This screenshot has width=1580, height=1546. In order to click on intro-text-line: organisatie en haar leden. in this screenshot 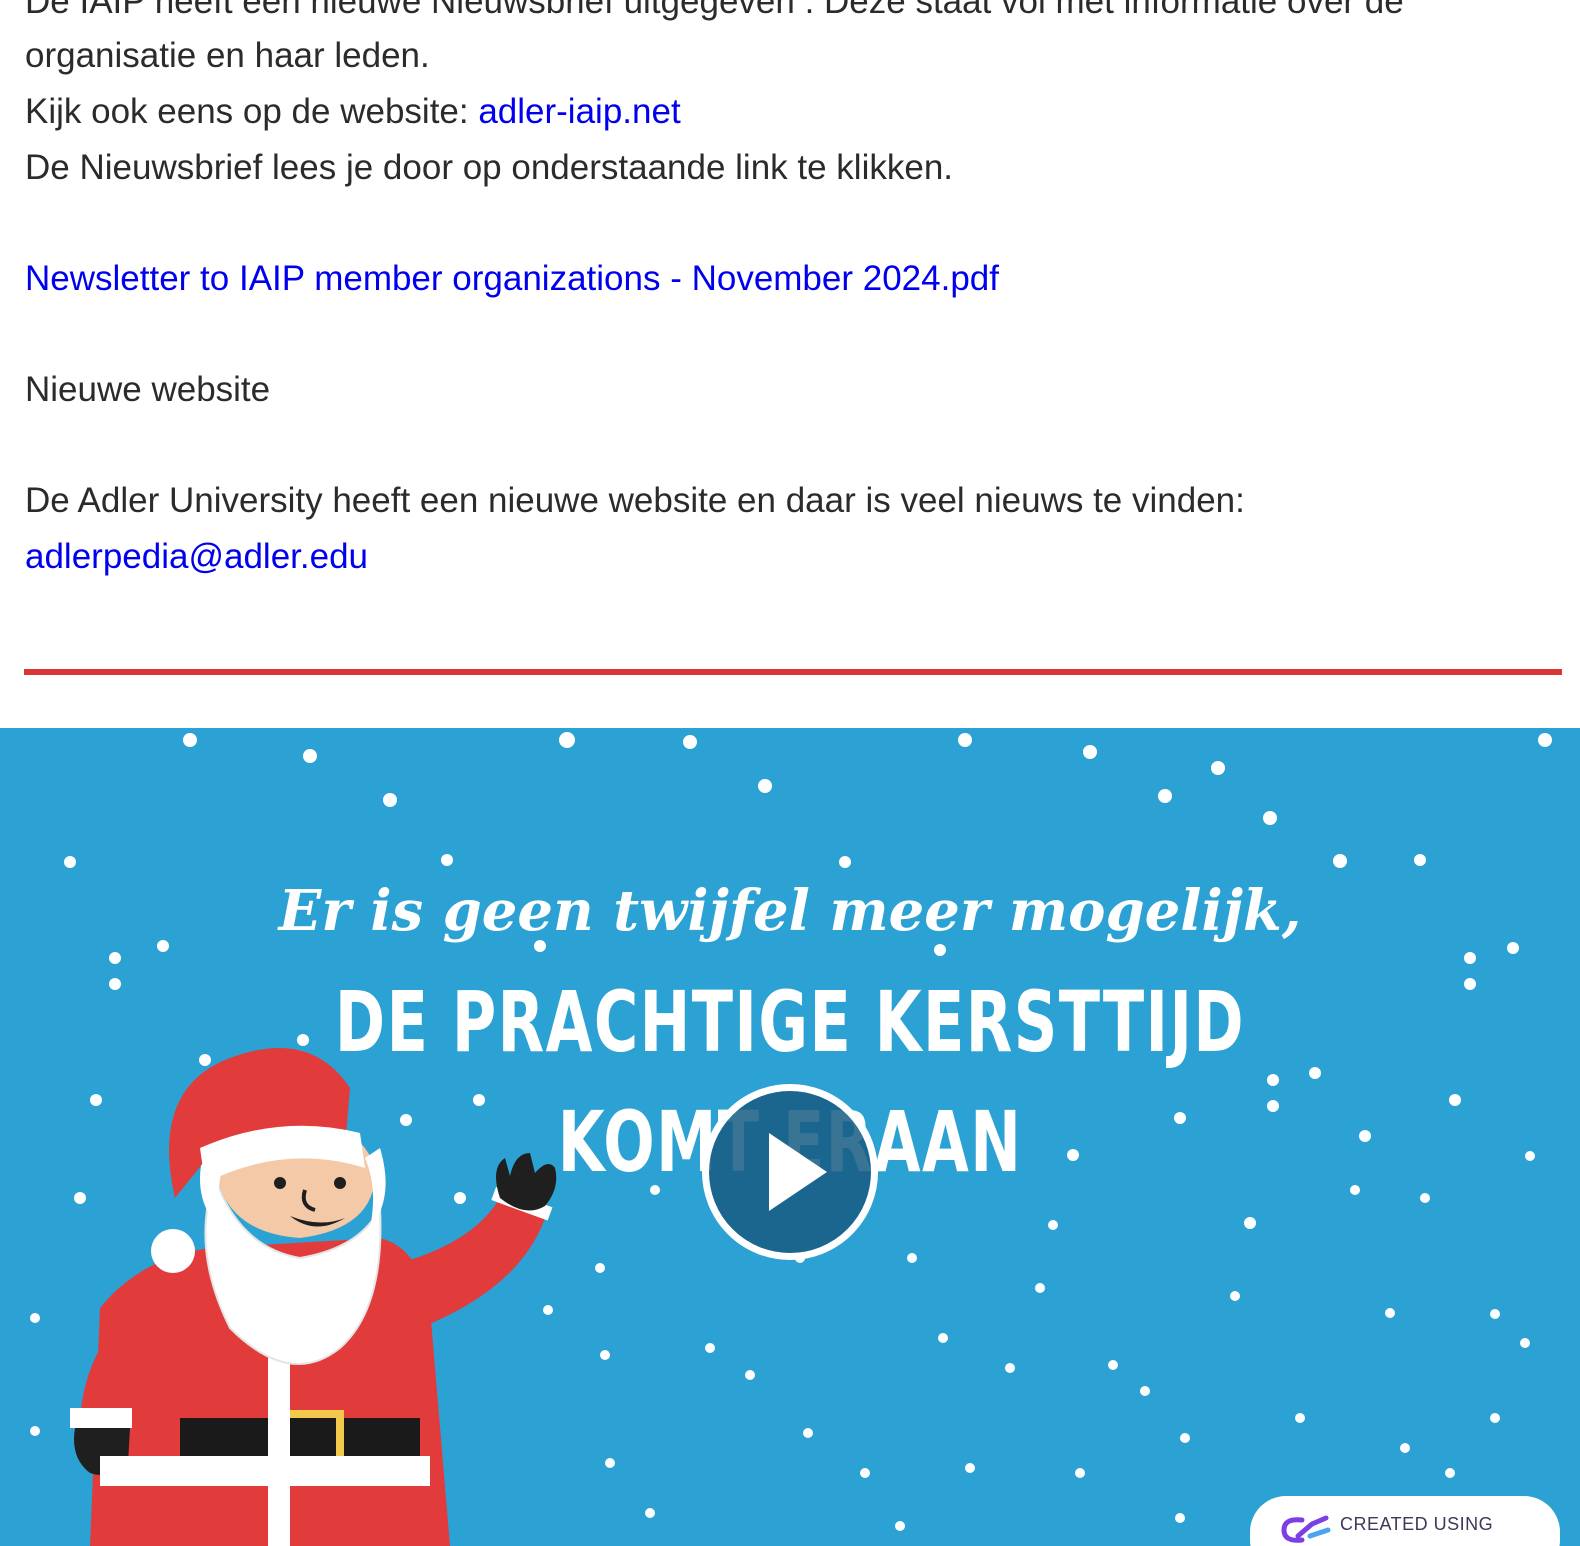, I will do `click(227, 55)`.